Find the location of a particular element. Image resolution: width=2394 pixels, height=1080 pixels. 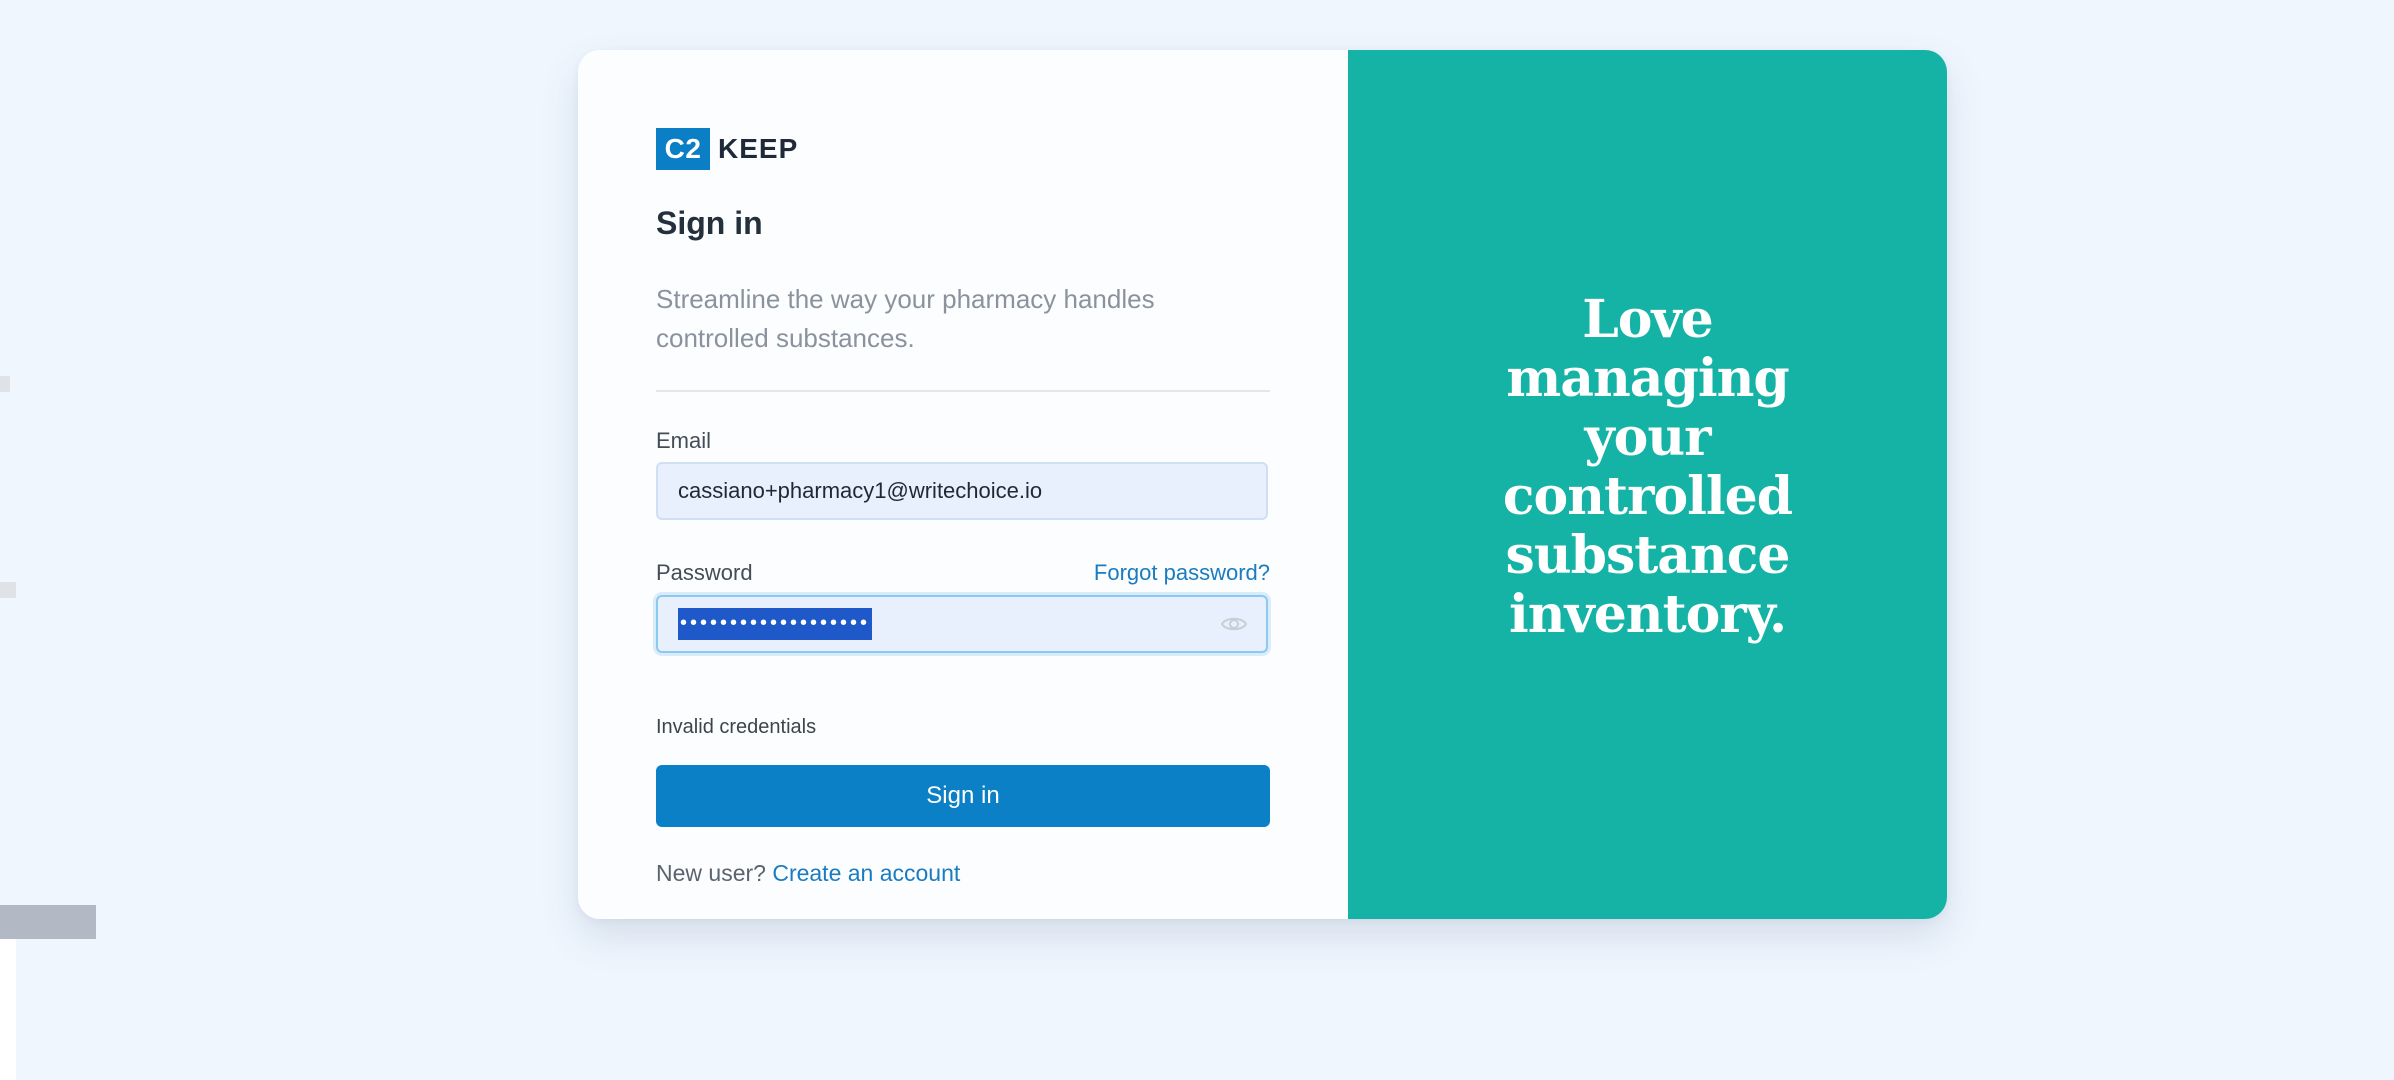

logo-mark: C2 is located at coordinates (683, 149).